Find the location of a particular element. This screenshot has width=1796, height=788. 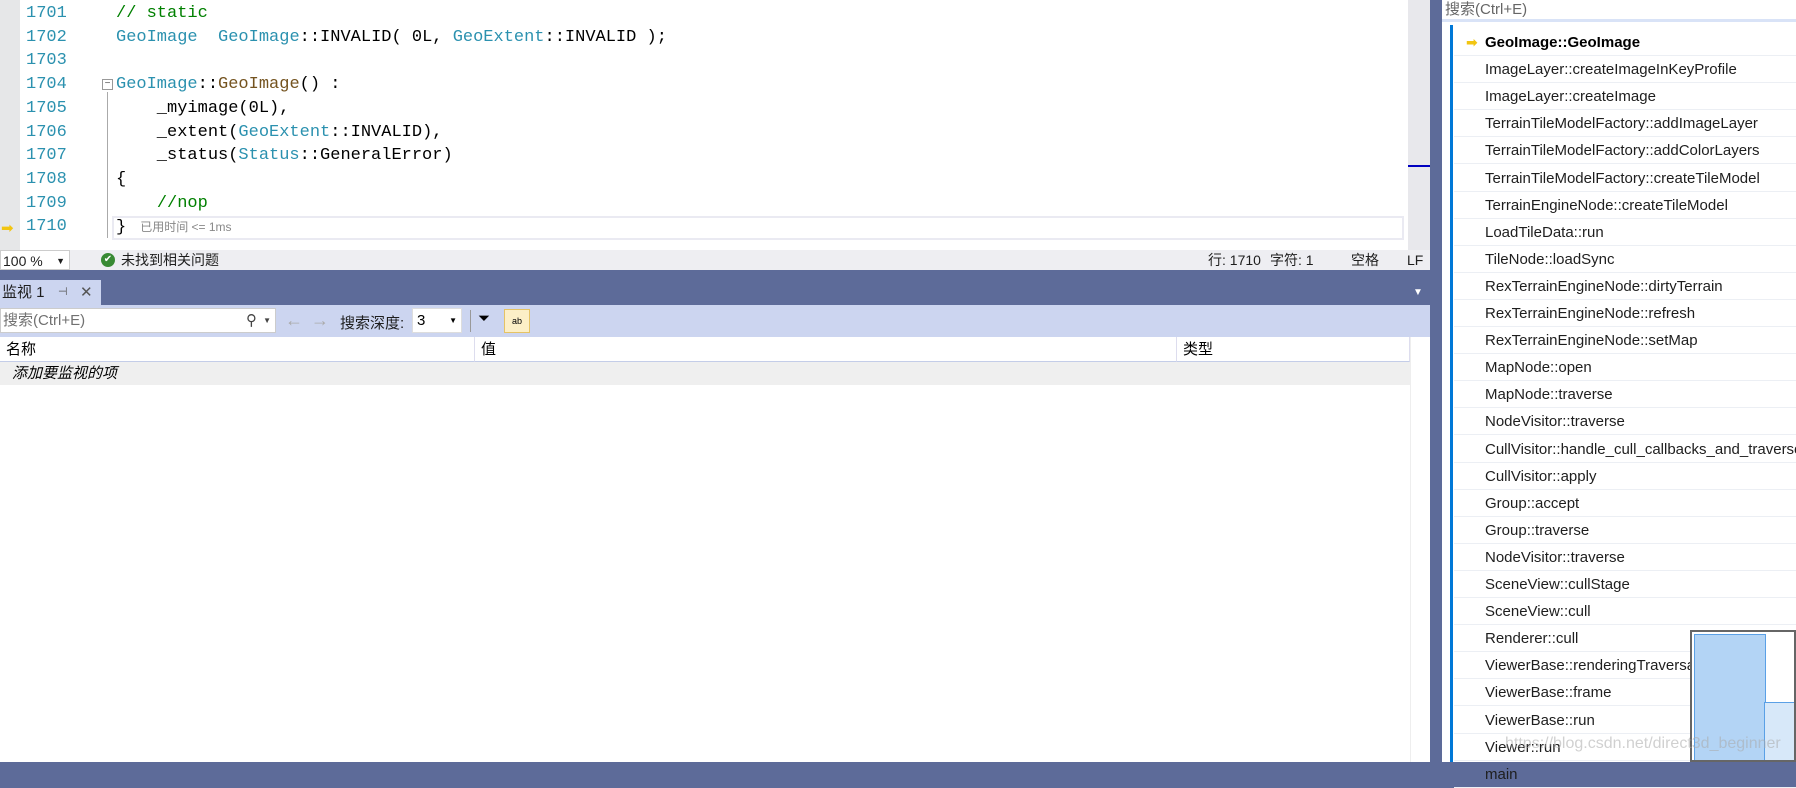

stack-frame: MapNode::open is located at coordinates (1625, 368).